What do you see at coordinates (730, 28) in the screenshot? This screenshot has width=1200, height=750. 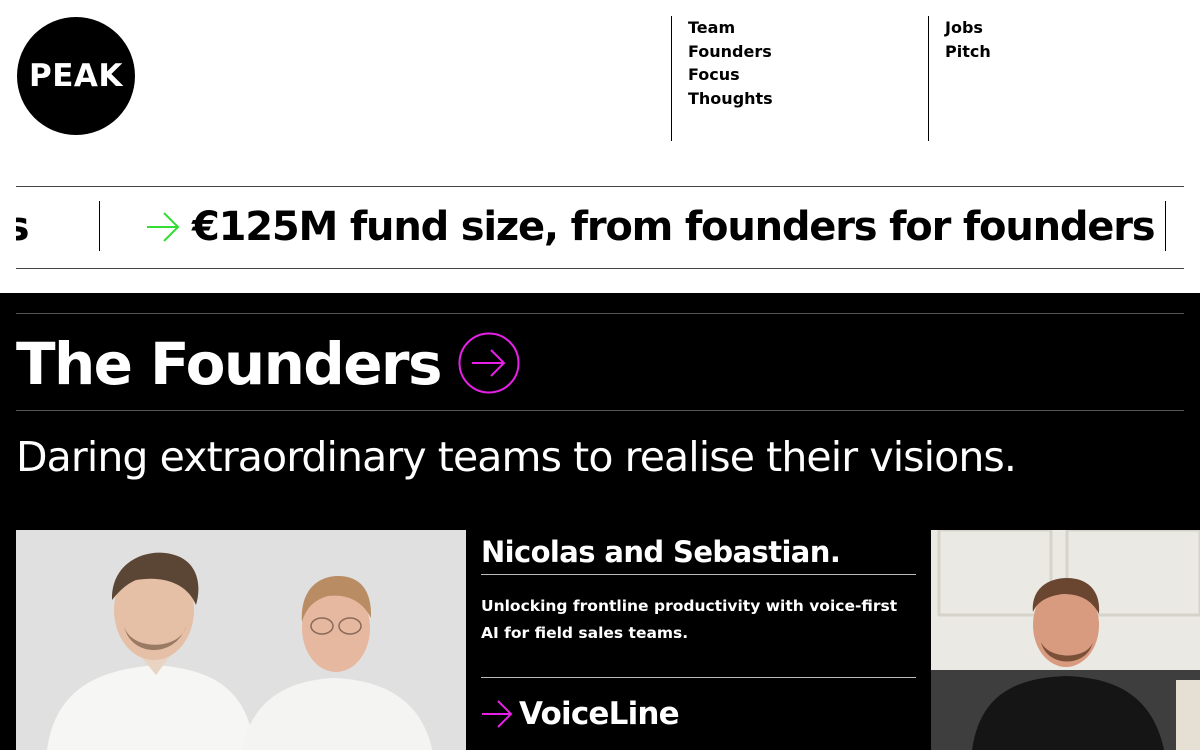 I see `nav-link-team: Team` at bounding box center [730, 28].